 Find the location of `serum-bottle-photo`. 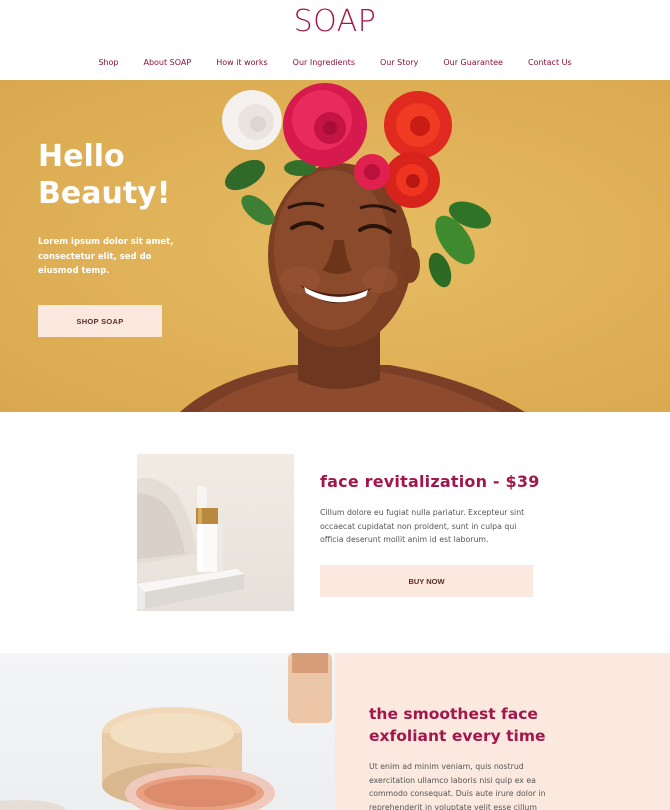

serum-bottle-photo is located at coordinates (190, 543).